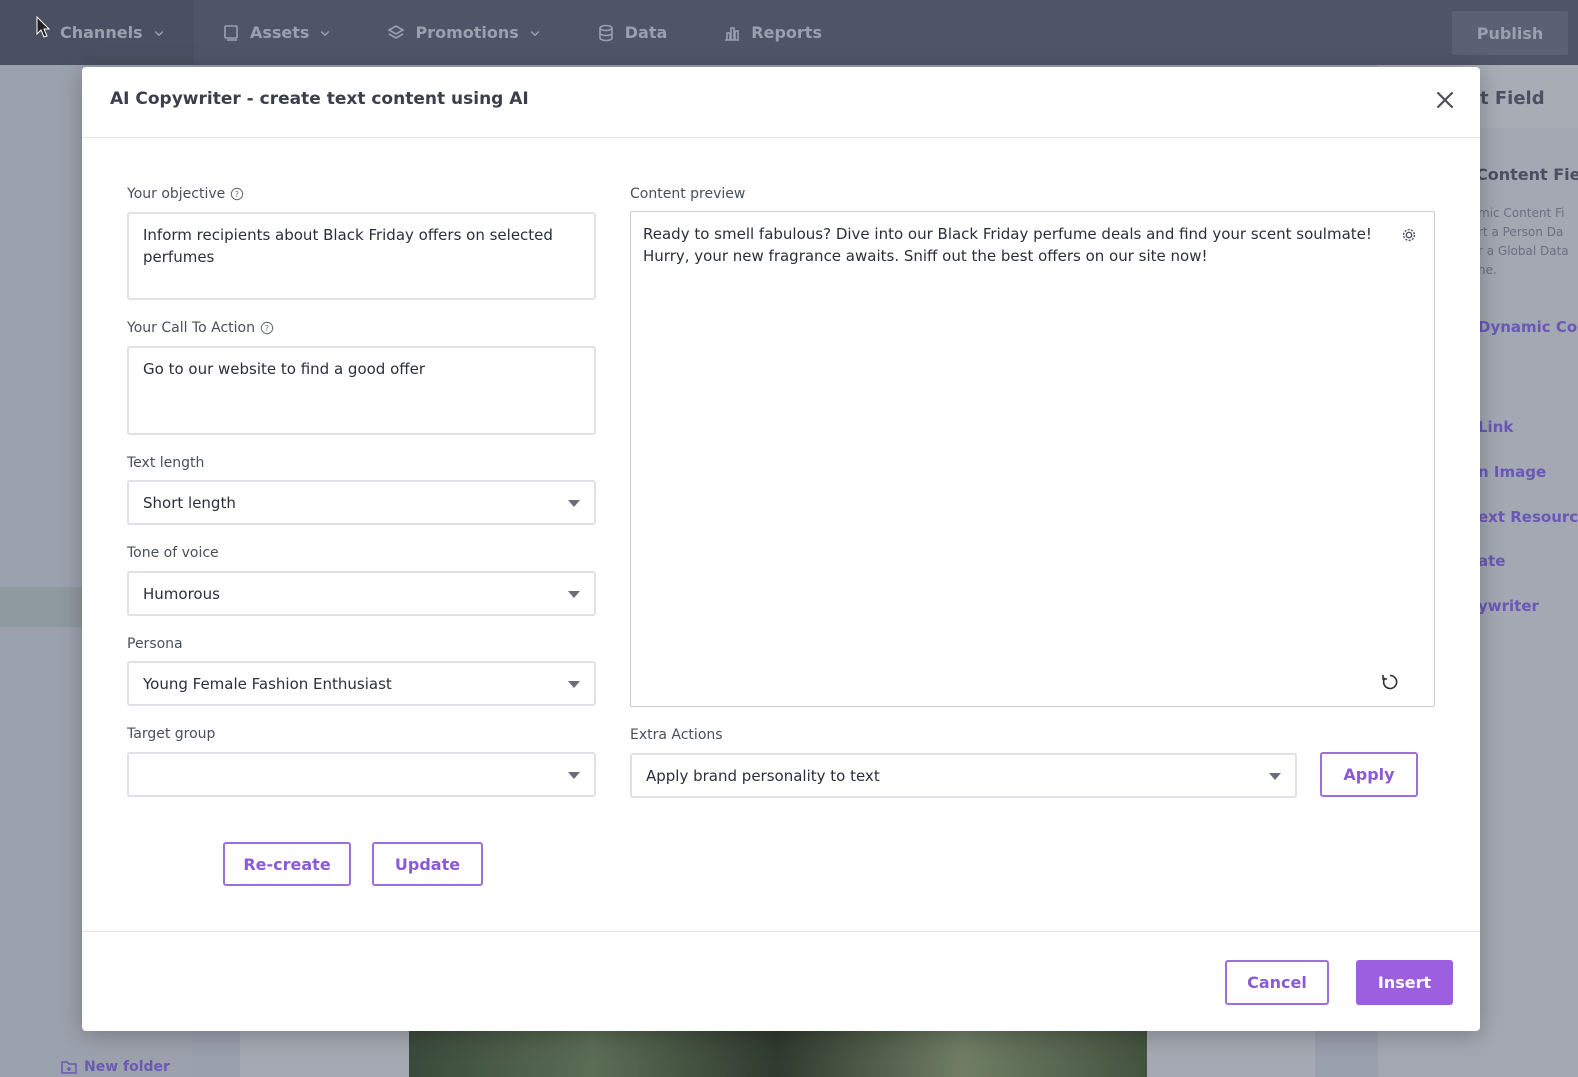 The height and width of the screenshot is (1077, 1578). Describe the element at coordinates (781, 931) in the screenshot. I see `modal-footer-divider` at that location.